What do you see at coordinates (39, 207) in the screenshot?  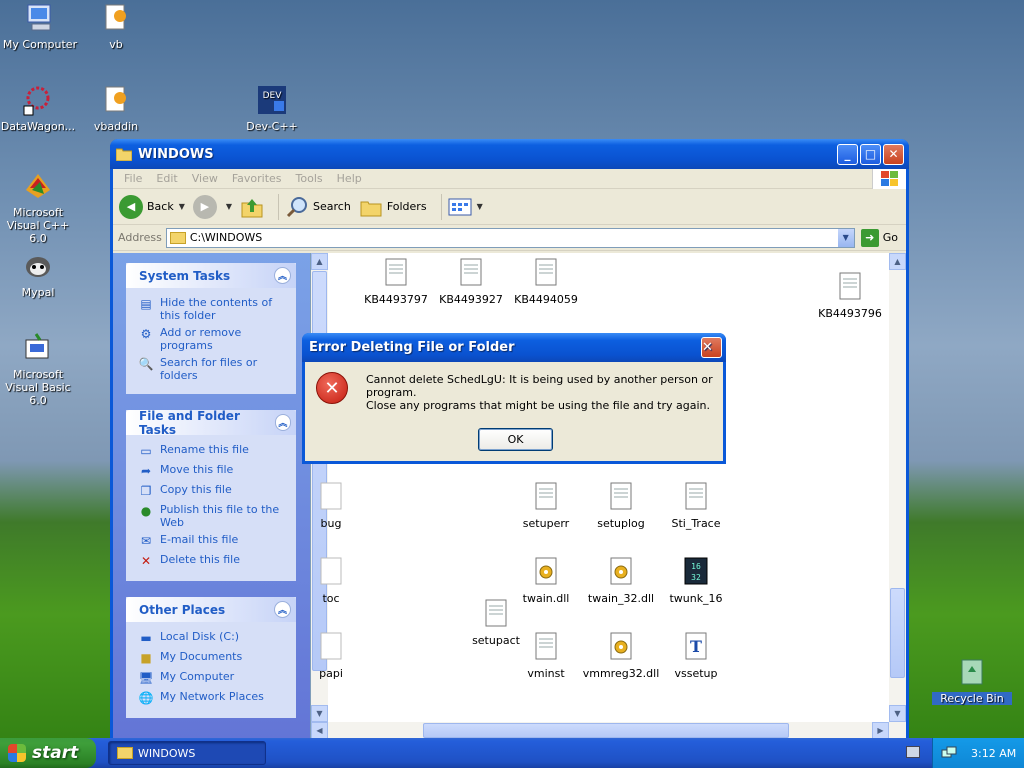 I see `desktop-icon-visual-cpp: Microsoft Visual C++ 6.0` at bounding box center [39, 207].